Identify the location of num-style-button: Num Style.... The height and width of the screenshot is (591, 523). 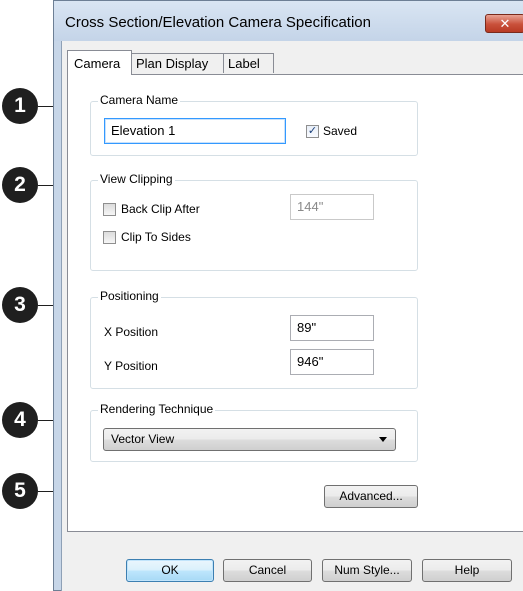
(367, 570).